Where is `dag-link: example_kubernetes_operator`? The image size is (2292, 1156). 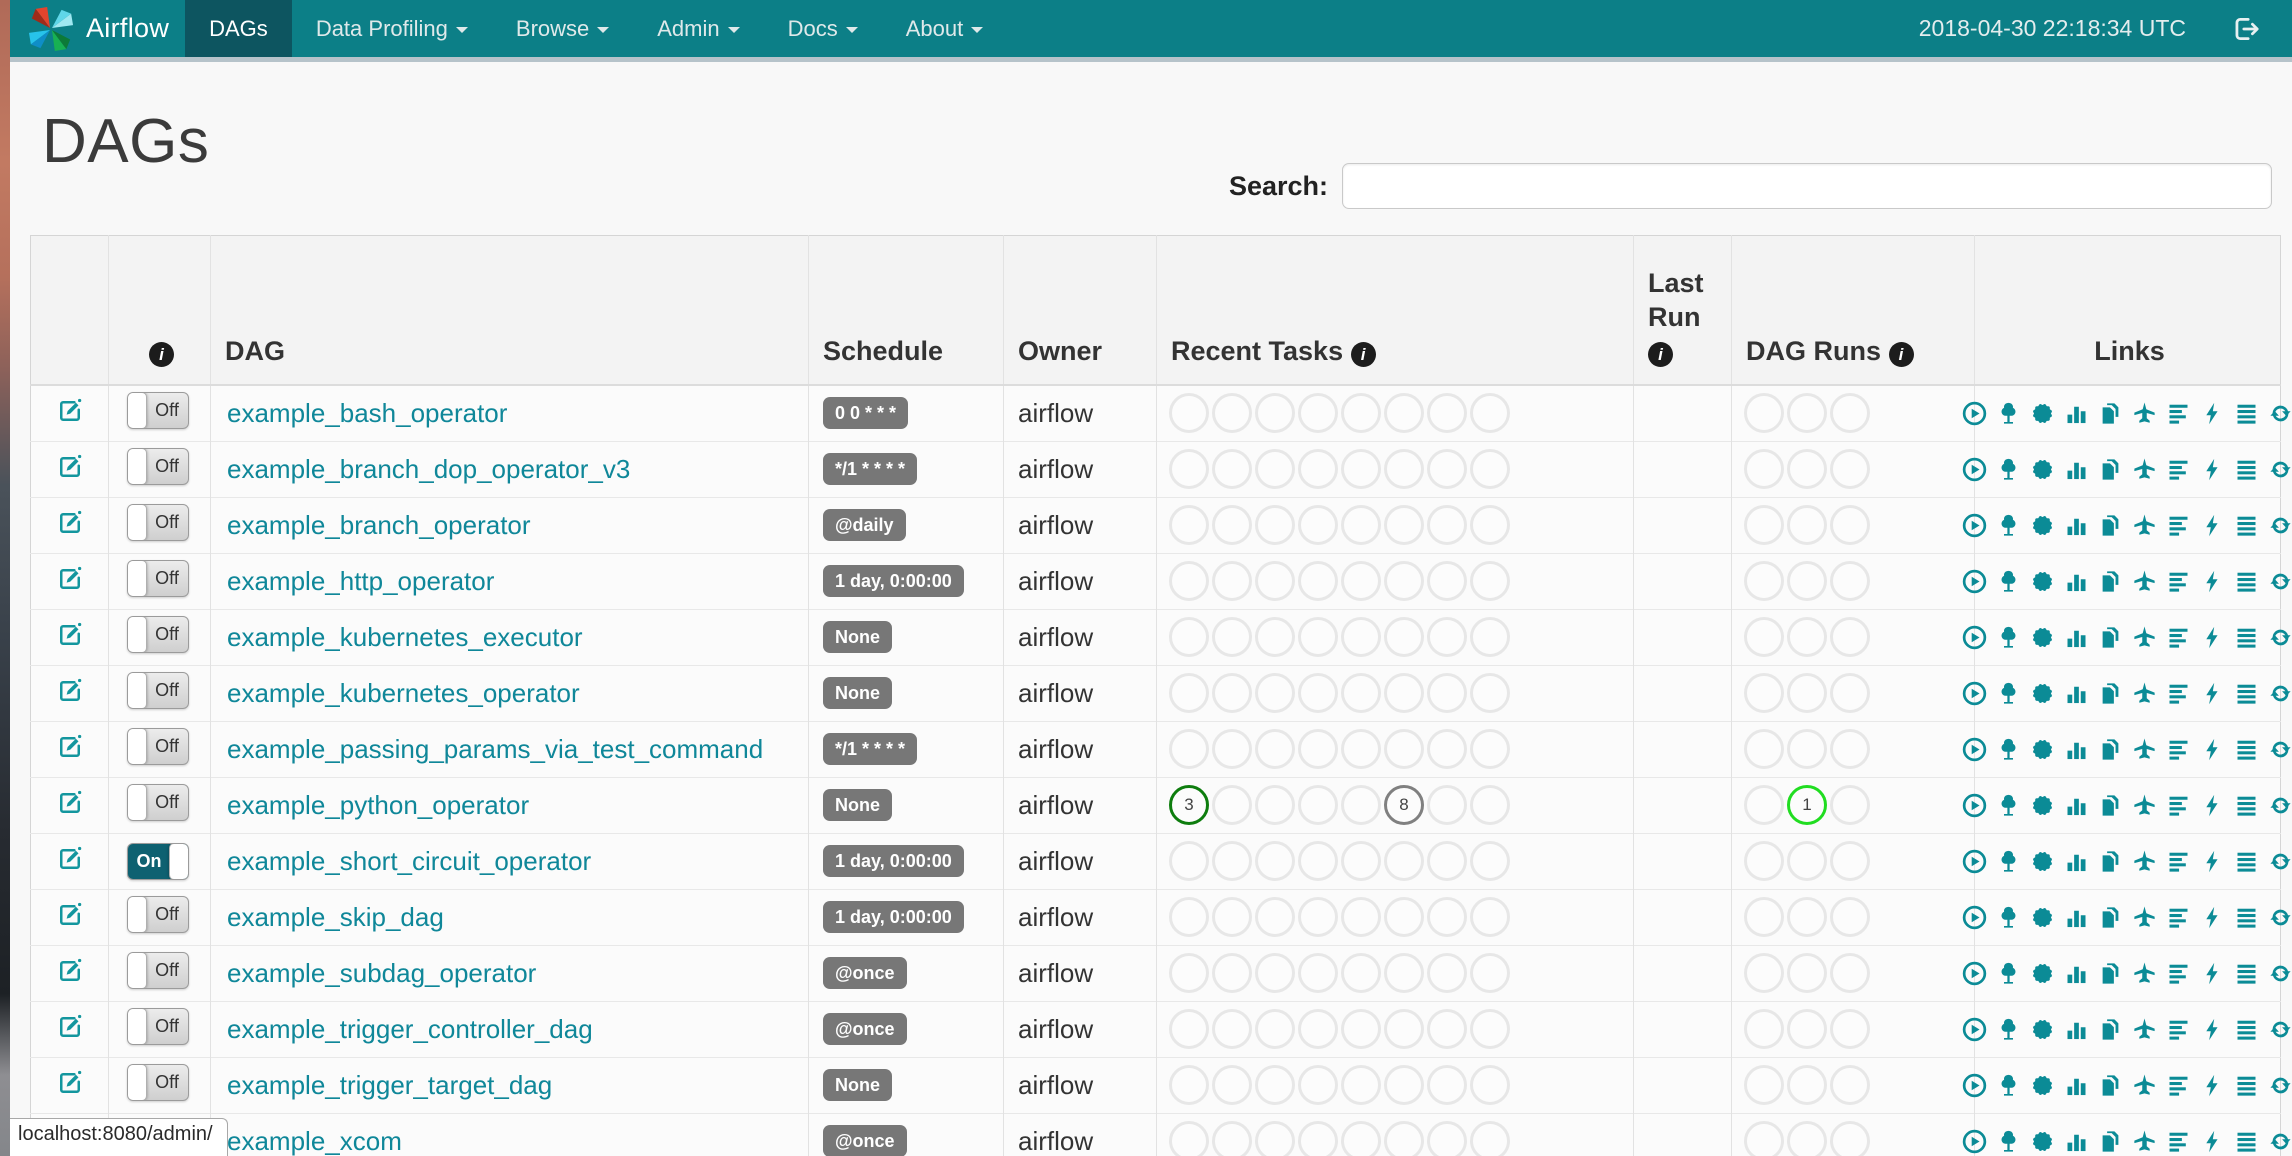 dag-link: example_kubernetes_operator is located at coordinates (403, 693).